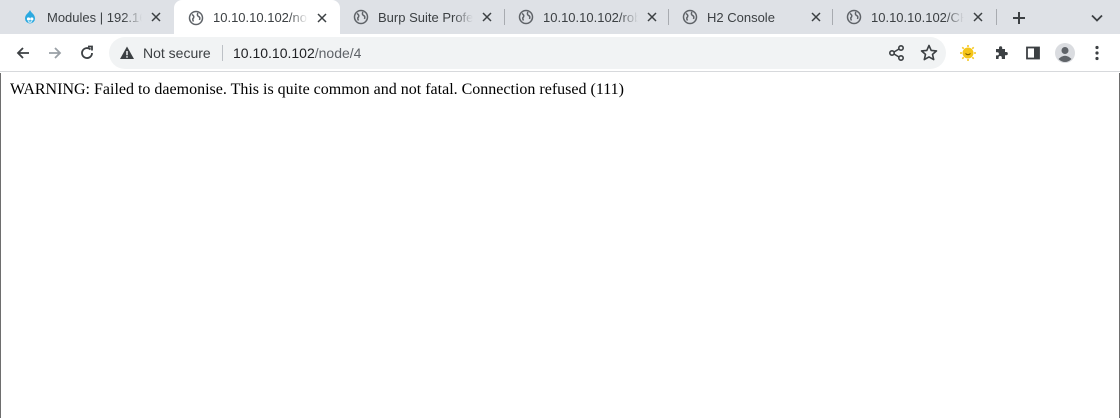 The image size is (1120, 418). I want to click on arrow-left-icon, so click(22, 53).